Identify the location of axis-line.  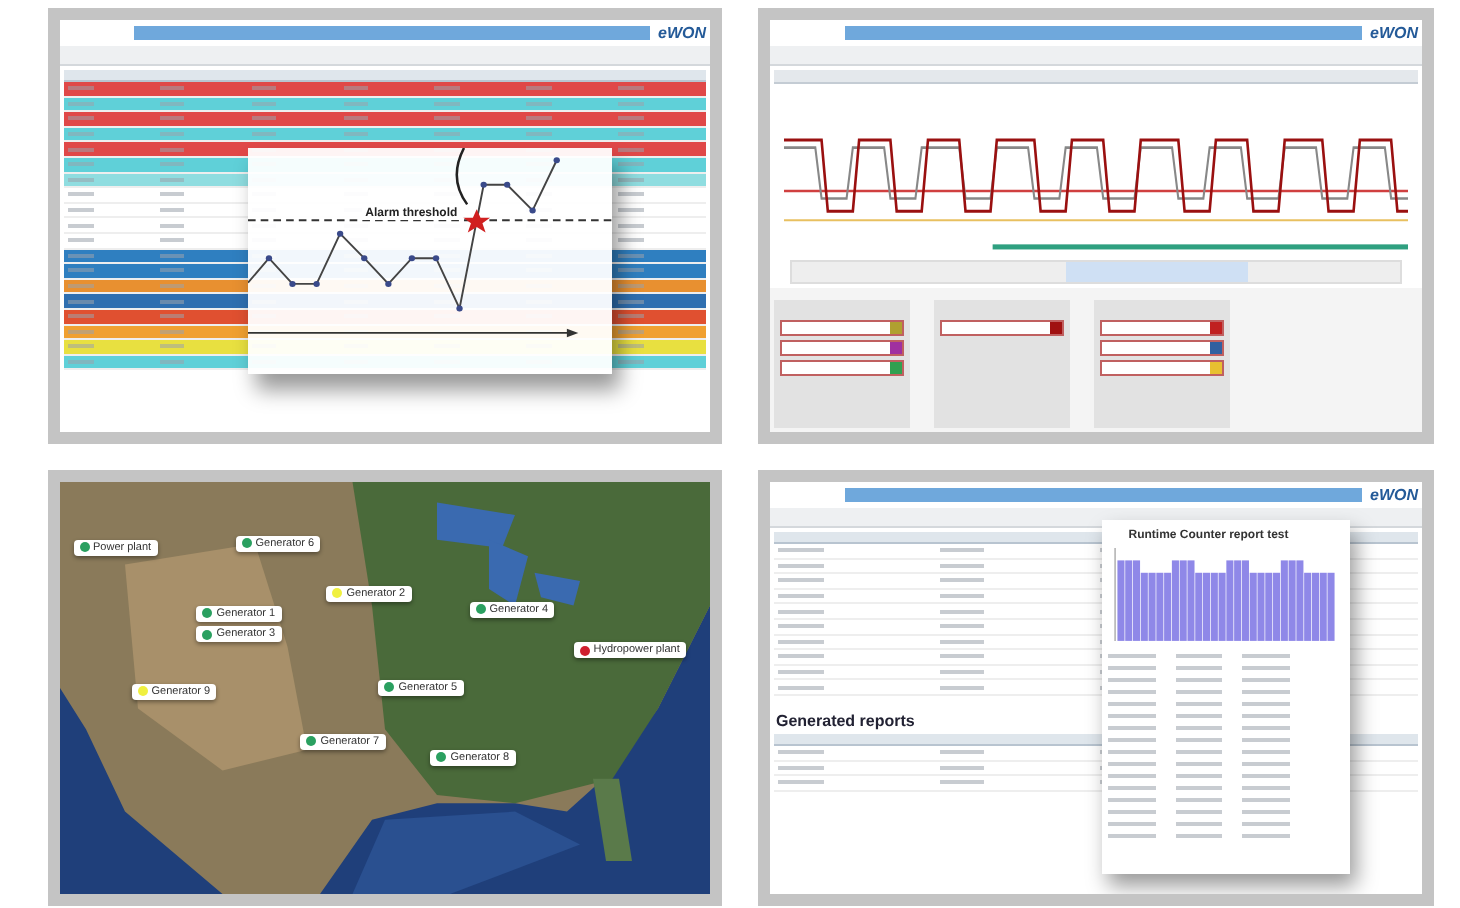
(1116, 594).